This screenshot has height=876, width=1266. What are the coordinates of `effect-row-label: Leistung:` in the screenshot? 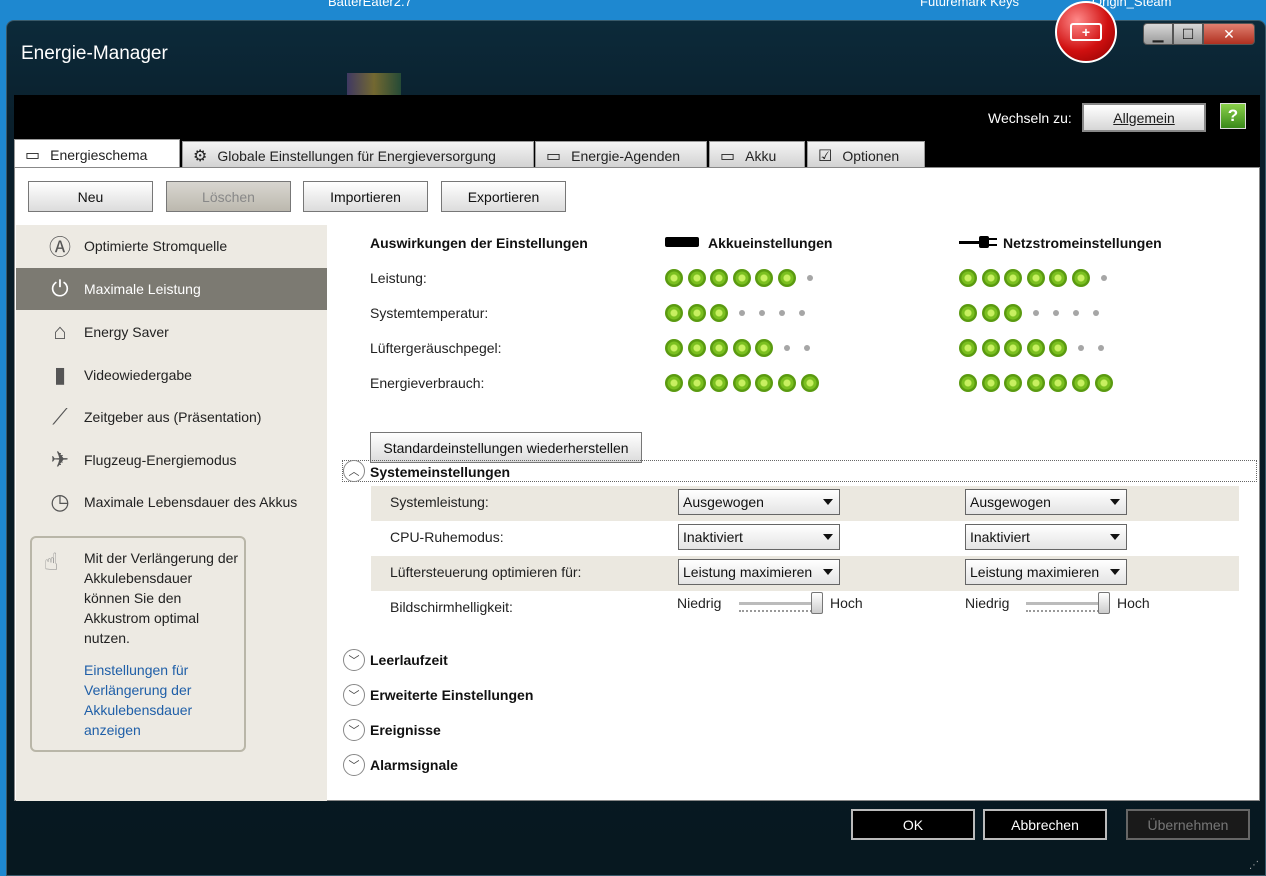 It's located at (398, 278).